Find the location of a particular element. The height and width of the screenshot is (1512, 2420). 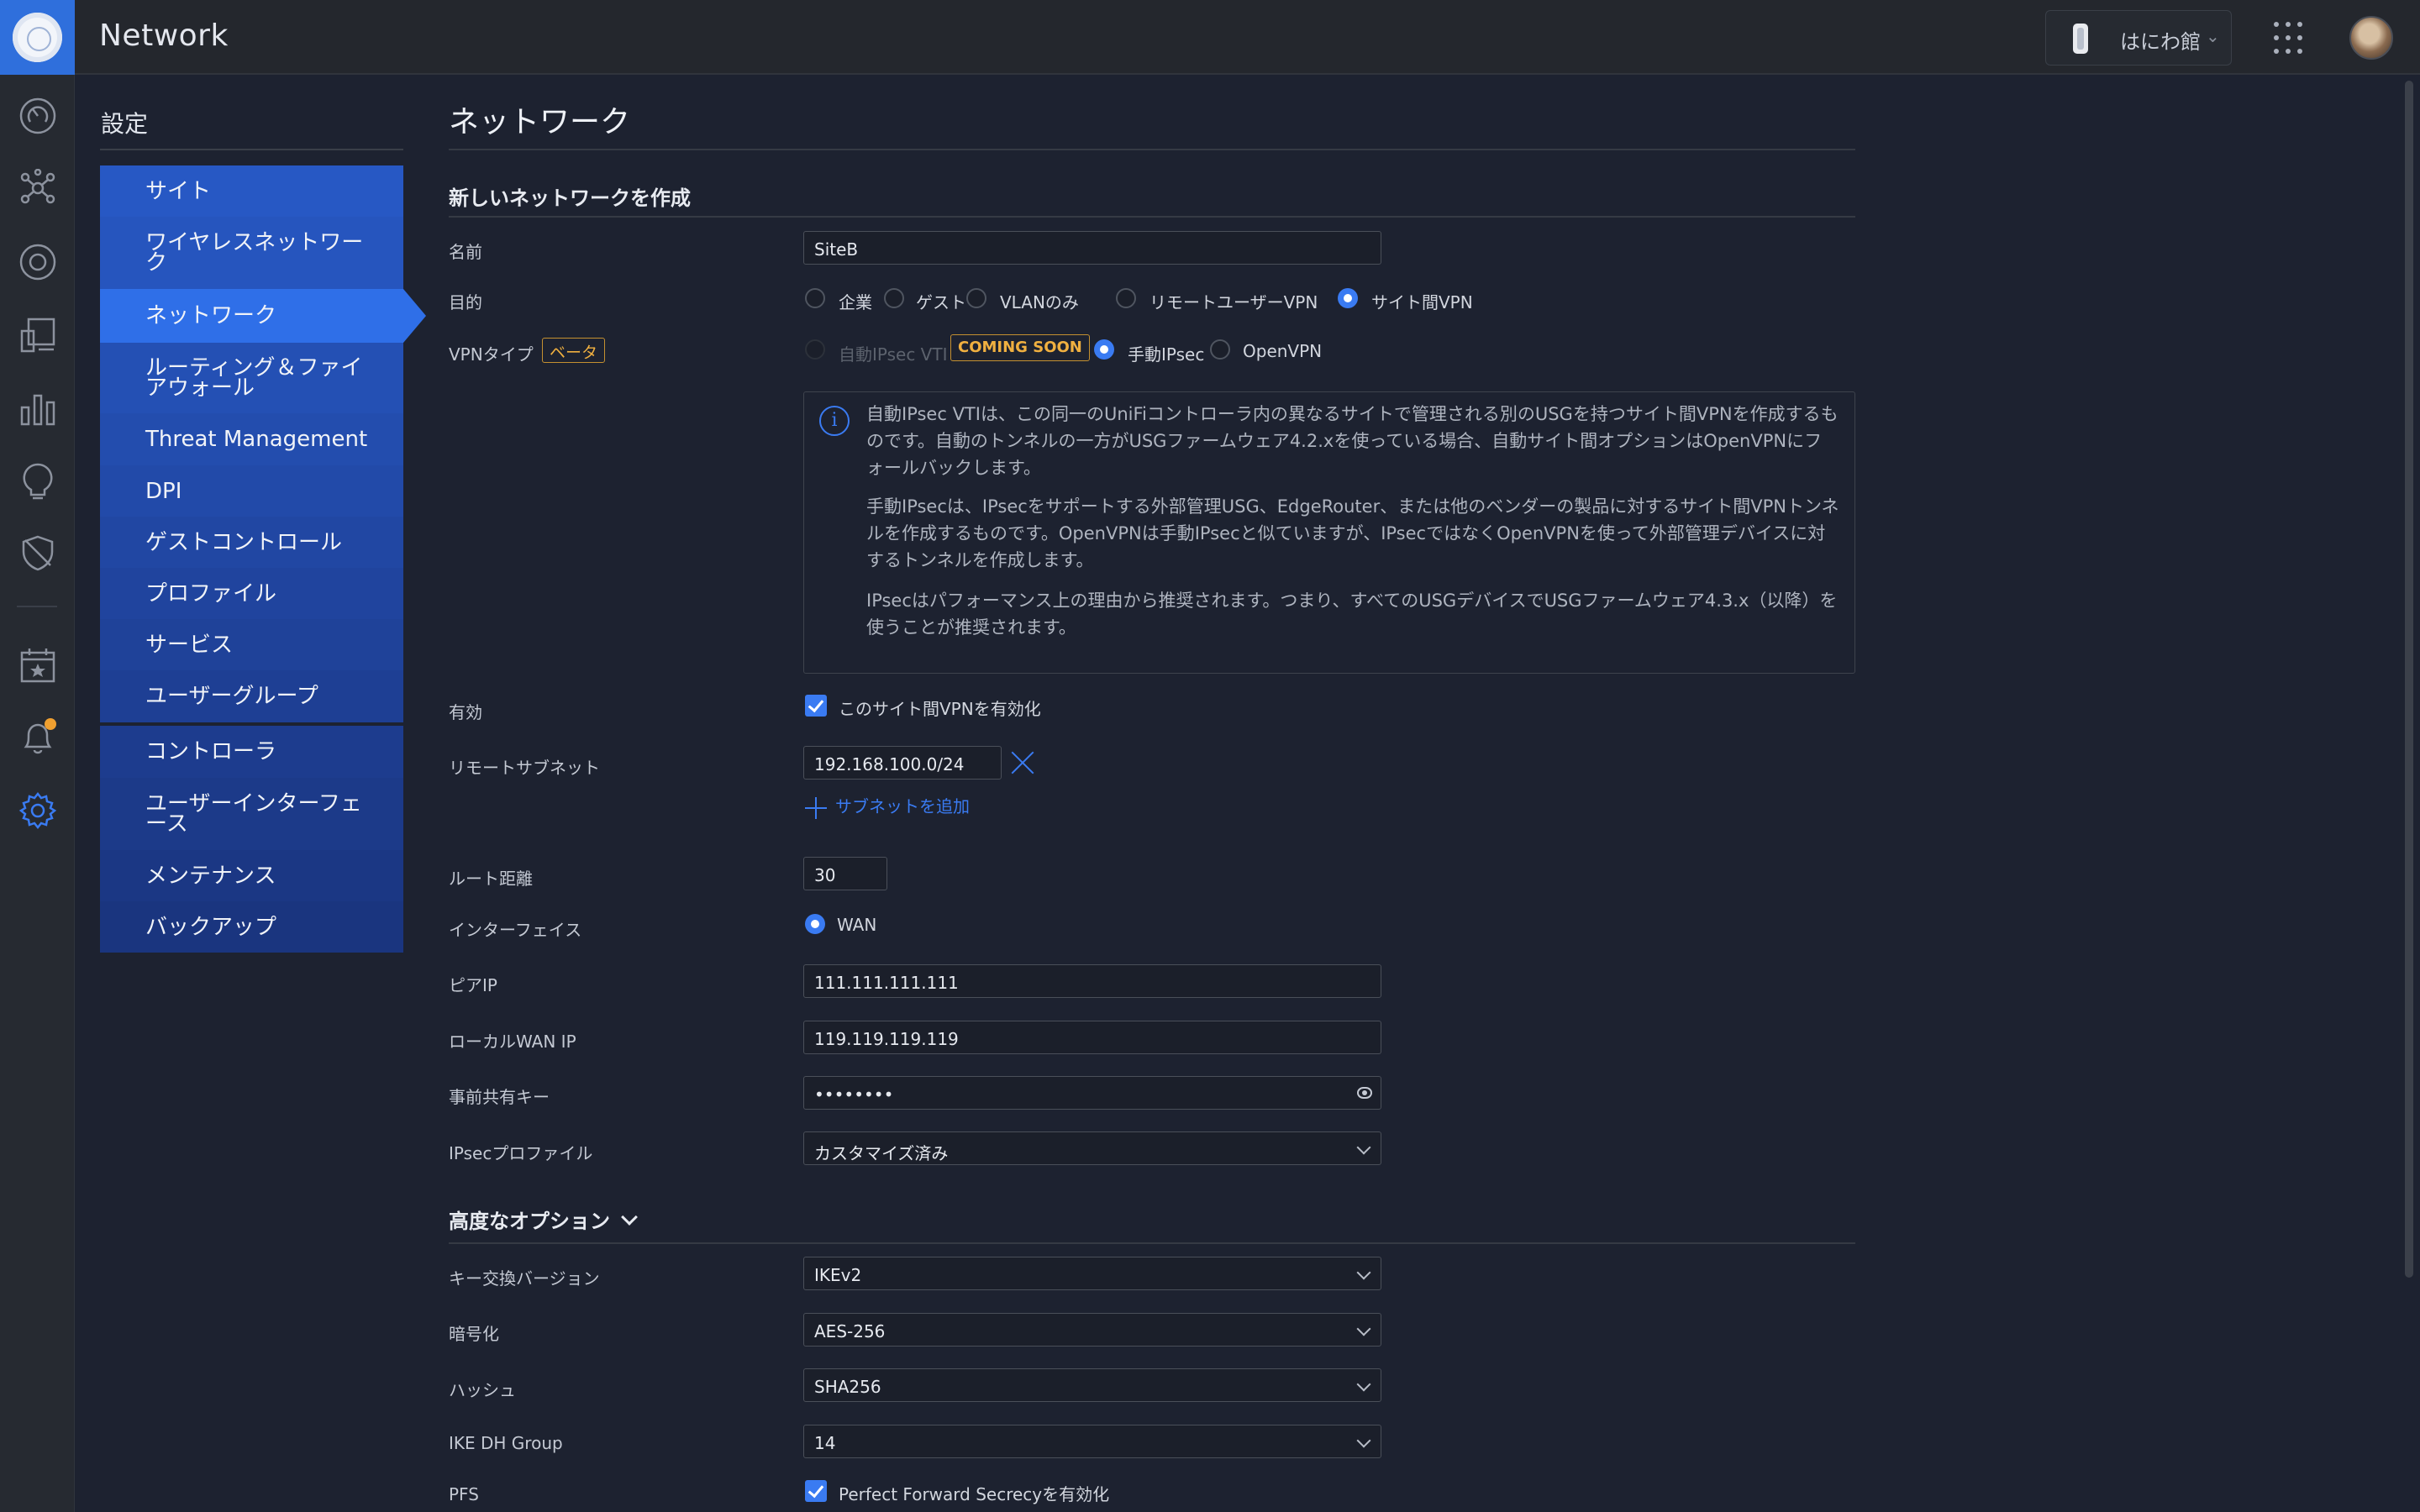

menu-item-user-interface: ユーザーインターフェース is located at coordinates (251, 814).